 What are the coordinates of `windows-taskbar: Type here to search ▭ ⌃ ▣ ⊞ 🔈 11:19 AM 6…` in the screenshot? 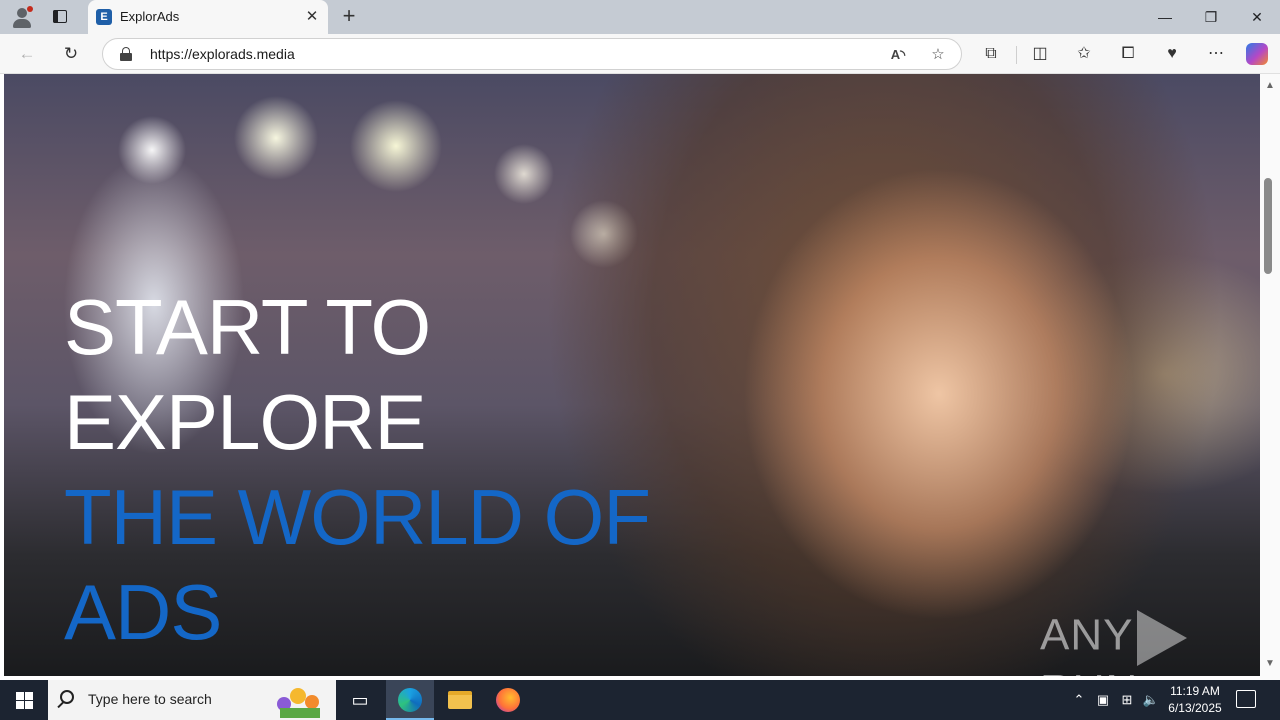 It's located at (640, 700).